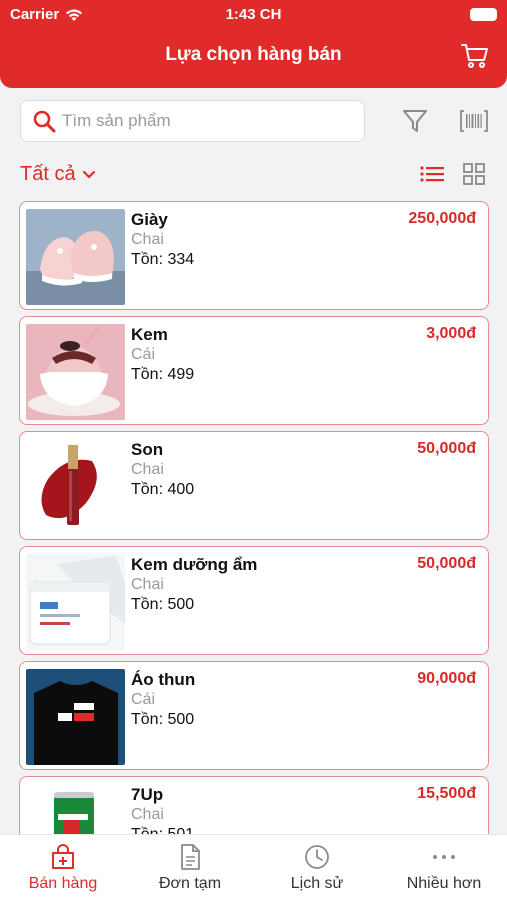  What do you see at coordinates (254, 370) in the screenshot?
I see `product-card: Kem Cái Tồn: 499 3,000đ` at bounding box center [254, 370].